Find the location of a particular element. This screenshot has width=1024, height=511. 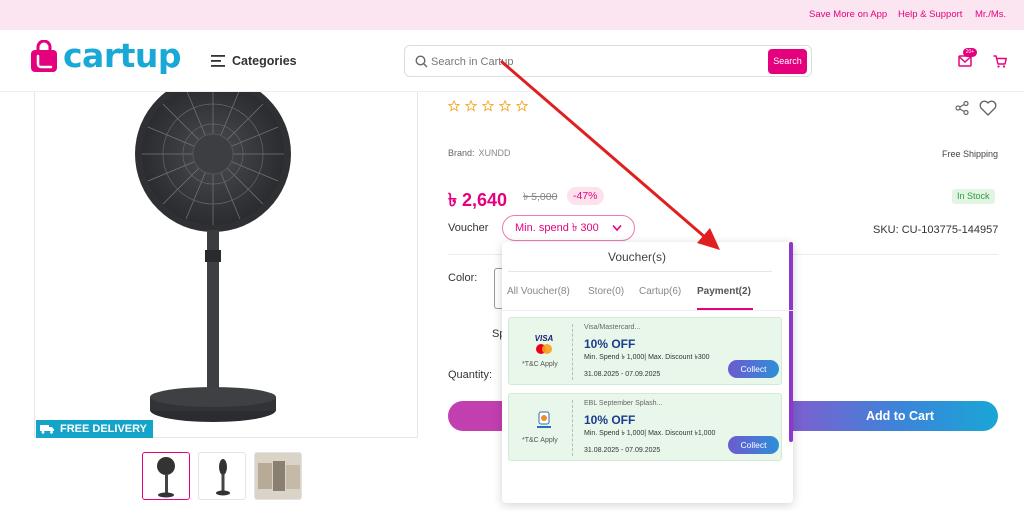

original-price: ৳ 5,000 is located at coordinates (540, 197).